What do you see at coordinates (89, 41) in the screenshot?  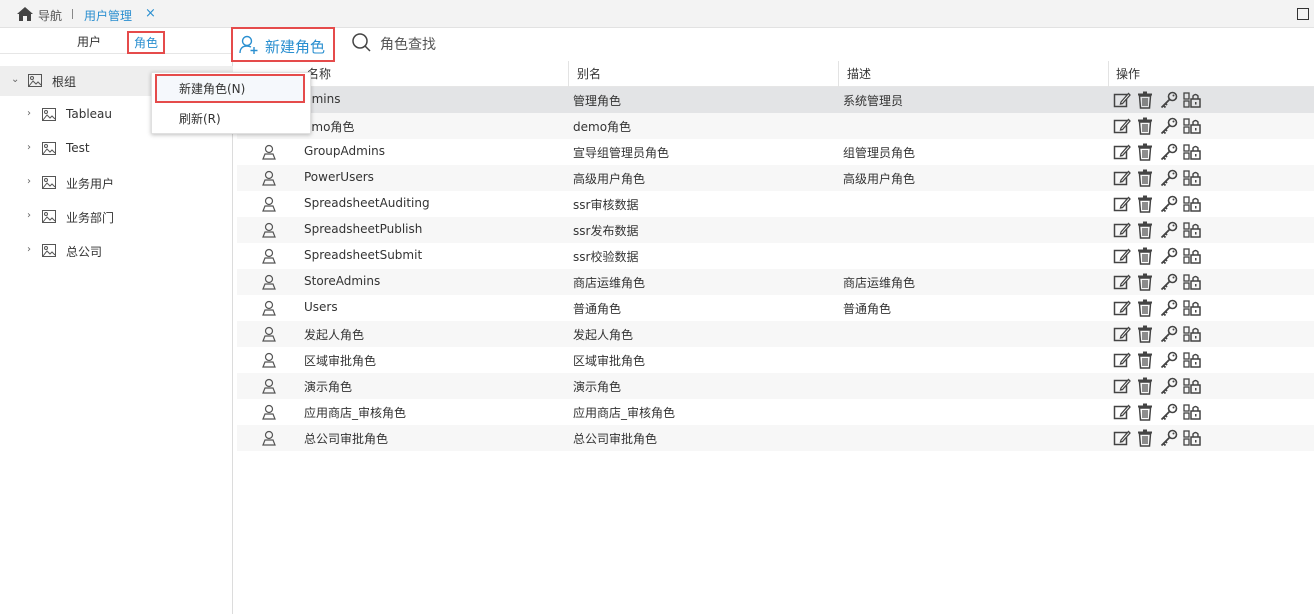 I see `tab-users: 用户` at bounding box center [89, 41].